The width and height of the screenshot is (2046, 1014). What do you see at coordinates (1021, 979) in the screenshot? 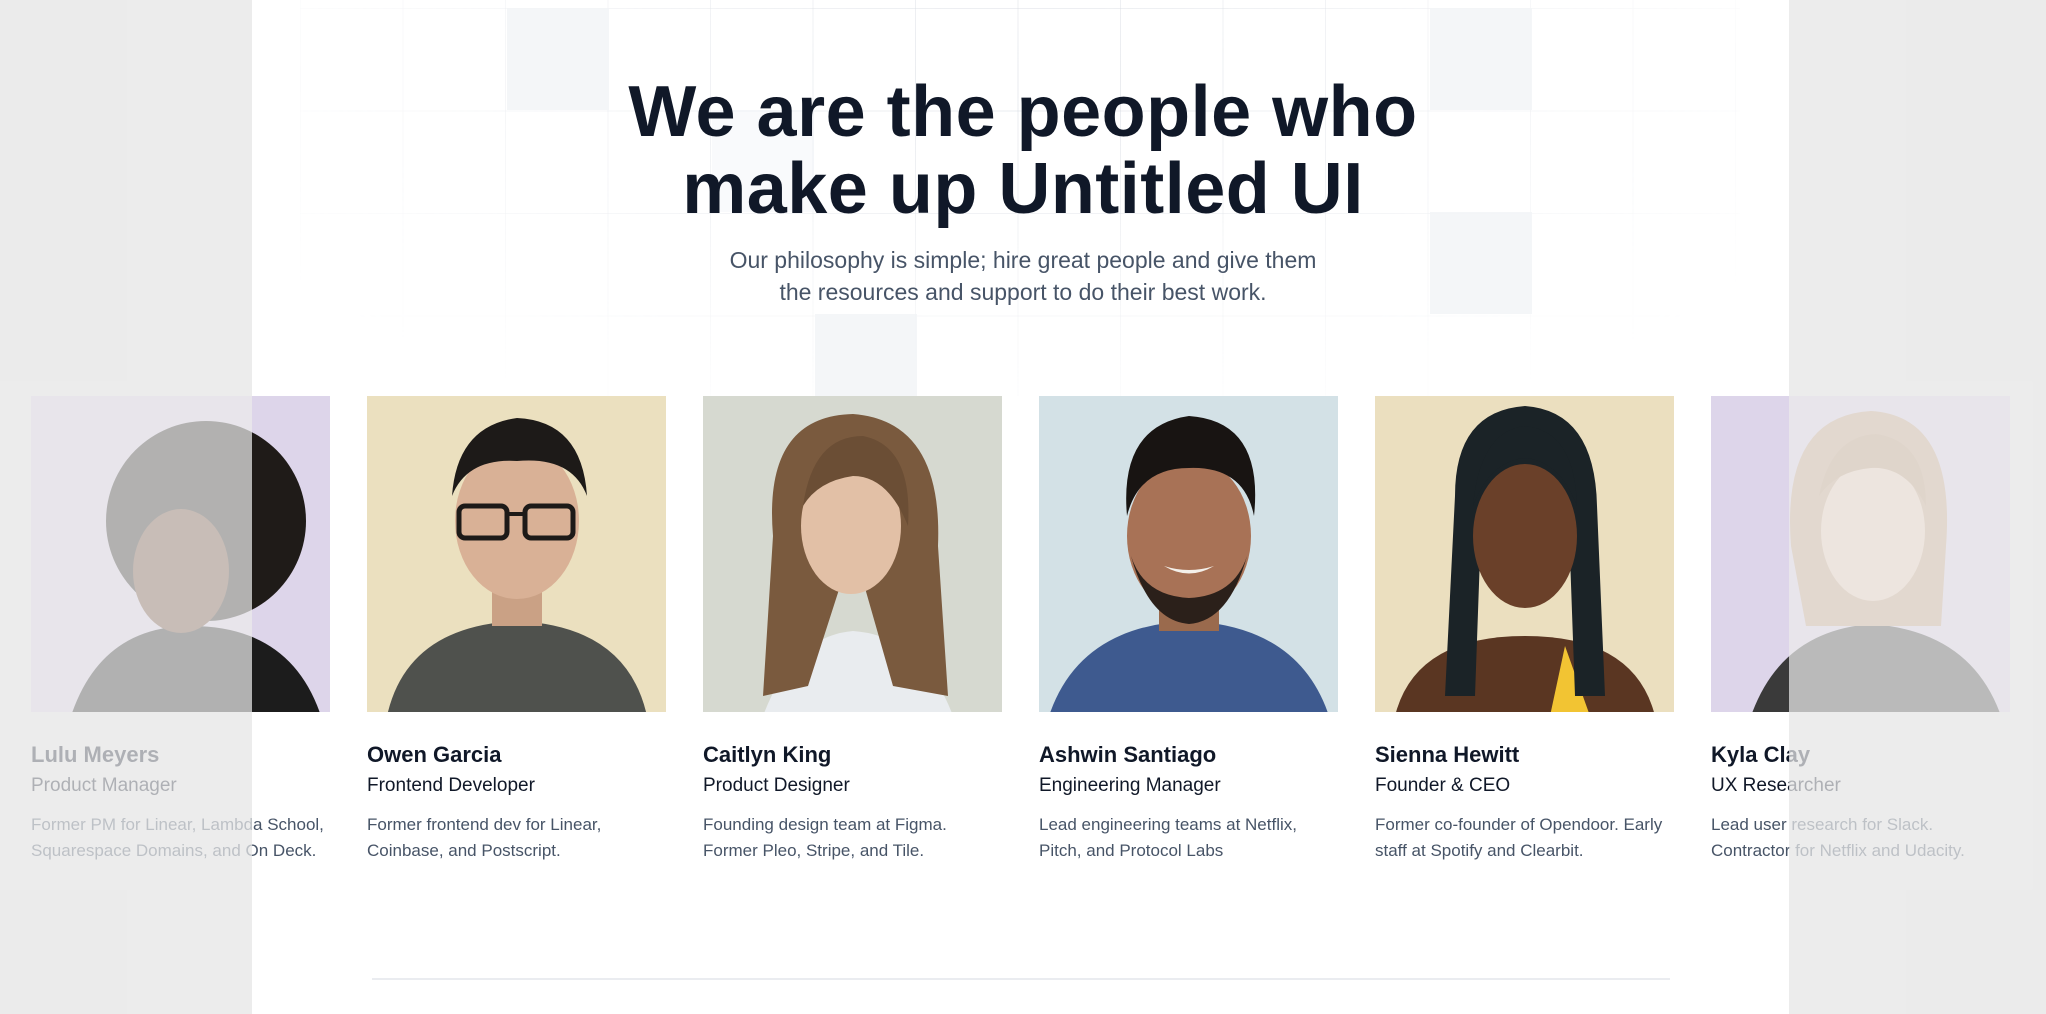
I see `section-divider` at bounding box center [1021, 979].